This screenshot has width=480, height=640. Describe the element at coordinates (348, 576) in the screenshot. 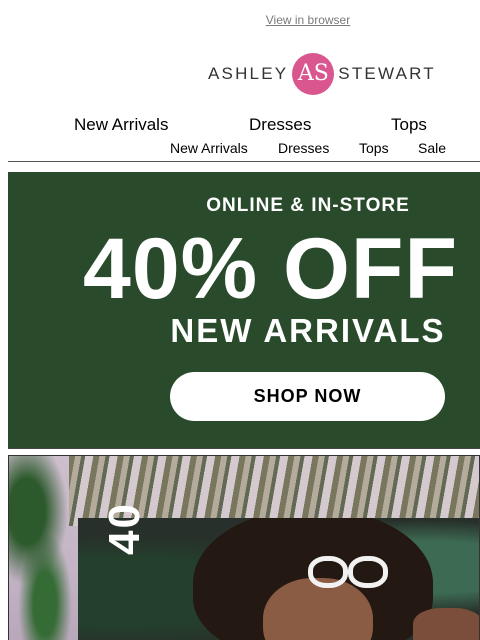

I see `sunglasses-icon` at that location.